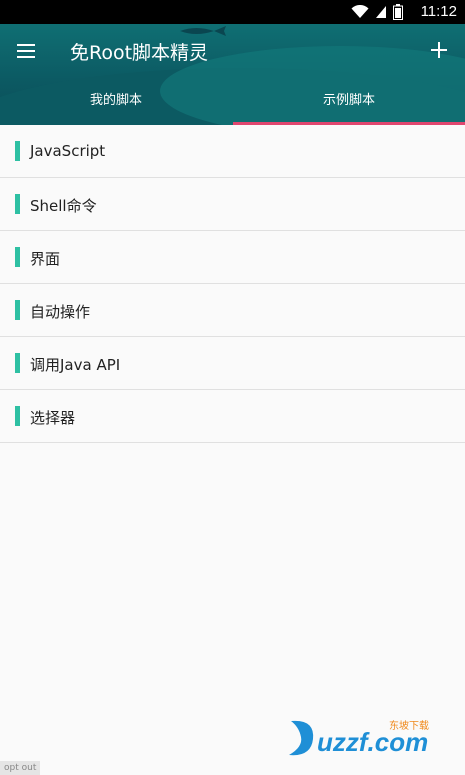 This screenshot has width=465, height=775. What do you see at coordinates (45, 259) in the screenshot?
I see `list-item-label: 界面` at bounding box center [45, 259].